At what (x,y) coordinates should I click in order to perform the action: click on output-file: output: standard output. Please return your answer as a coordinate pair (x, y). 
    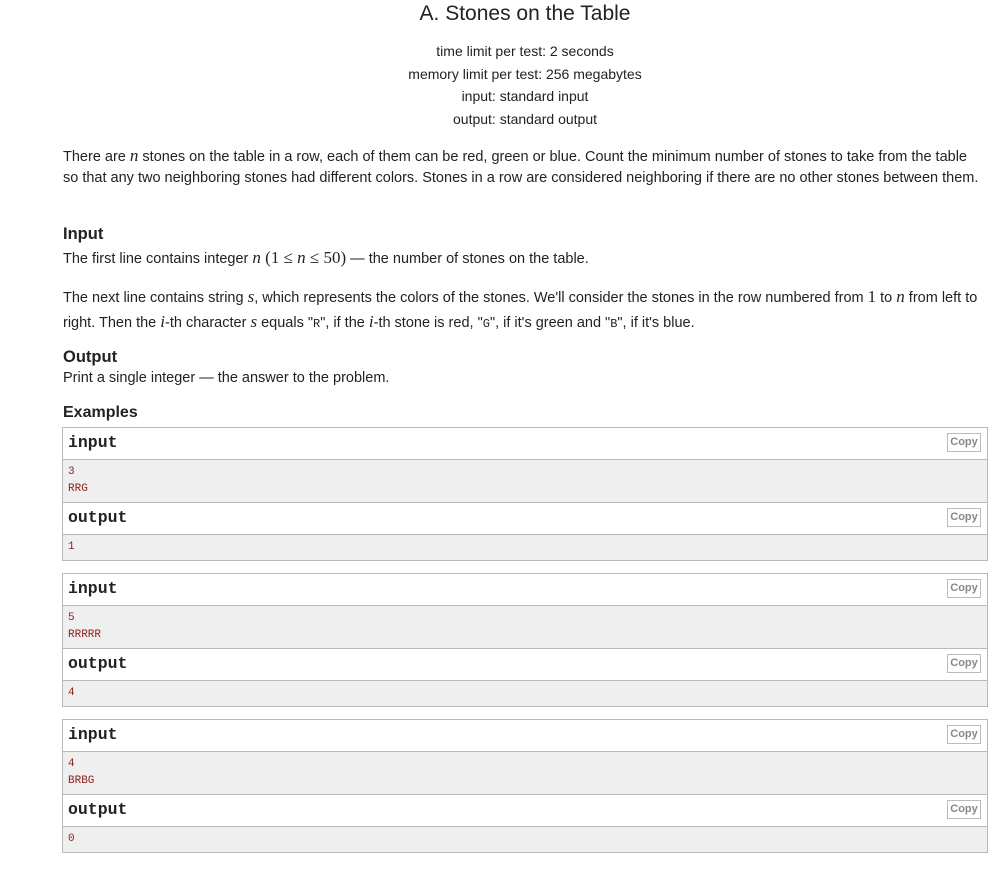
    Looking at the image, I should click on (525, 118).